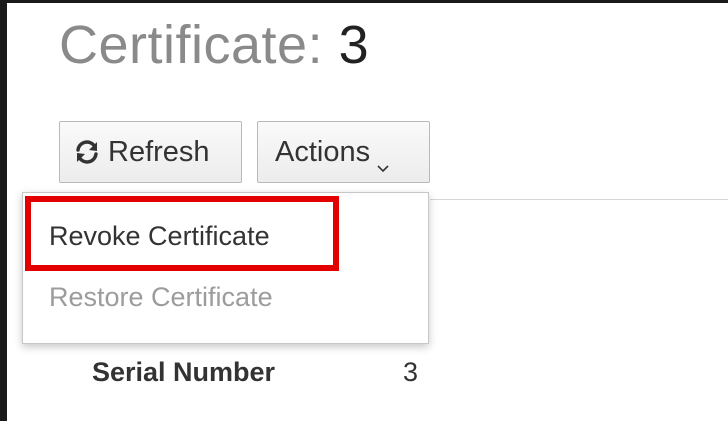 This screenshot has height=421, width=728. I want to click on refresh-icon, so click(87, 152).